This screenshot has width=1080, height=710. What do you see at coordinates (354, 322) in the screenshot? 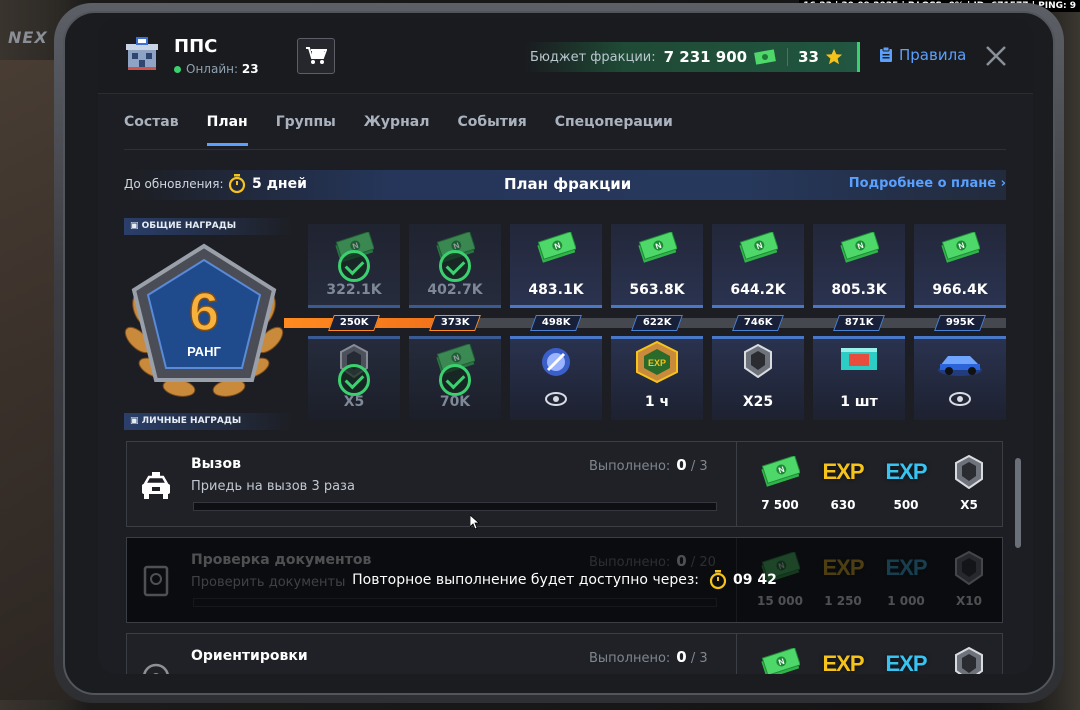
I see `tier-threshold-label: 250K` at bounding box center [354, 322].